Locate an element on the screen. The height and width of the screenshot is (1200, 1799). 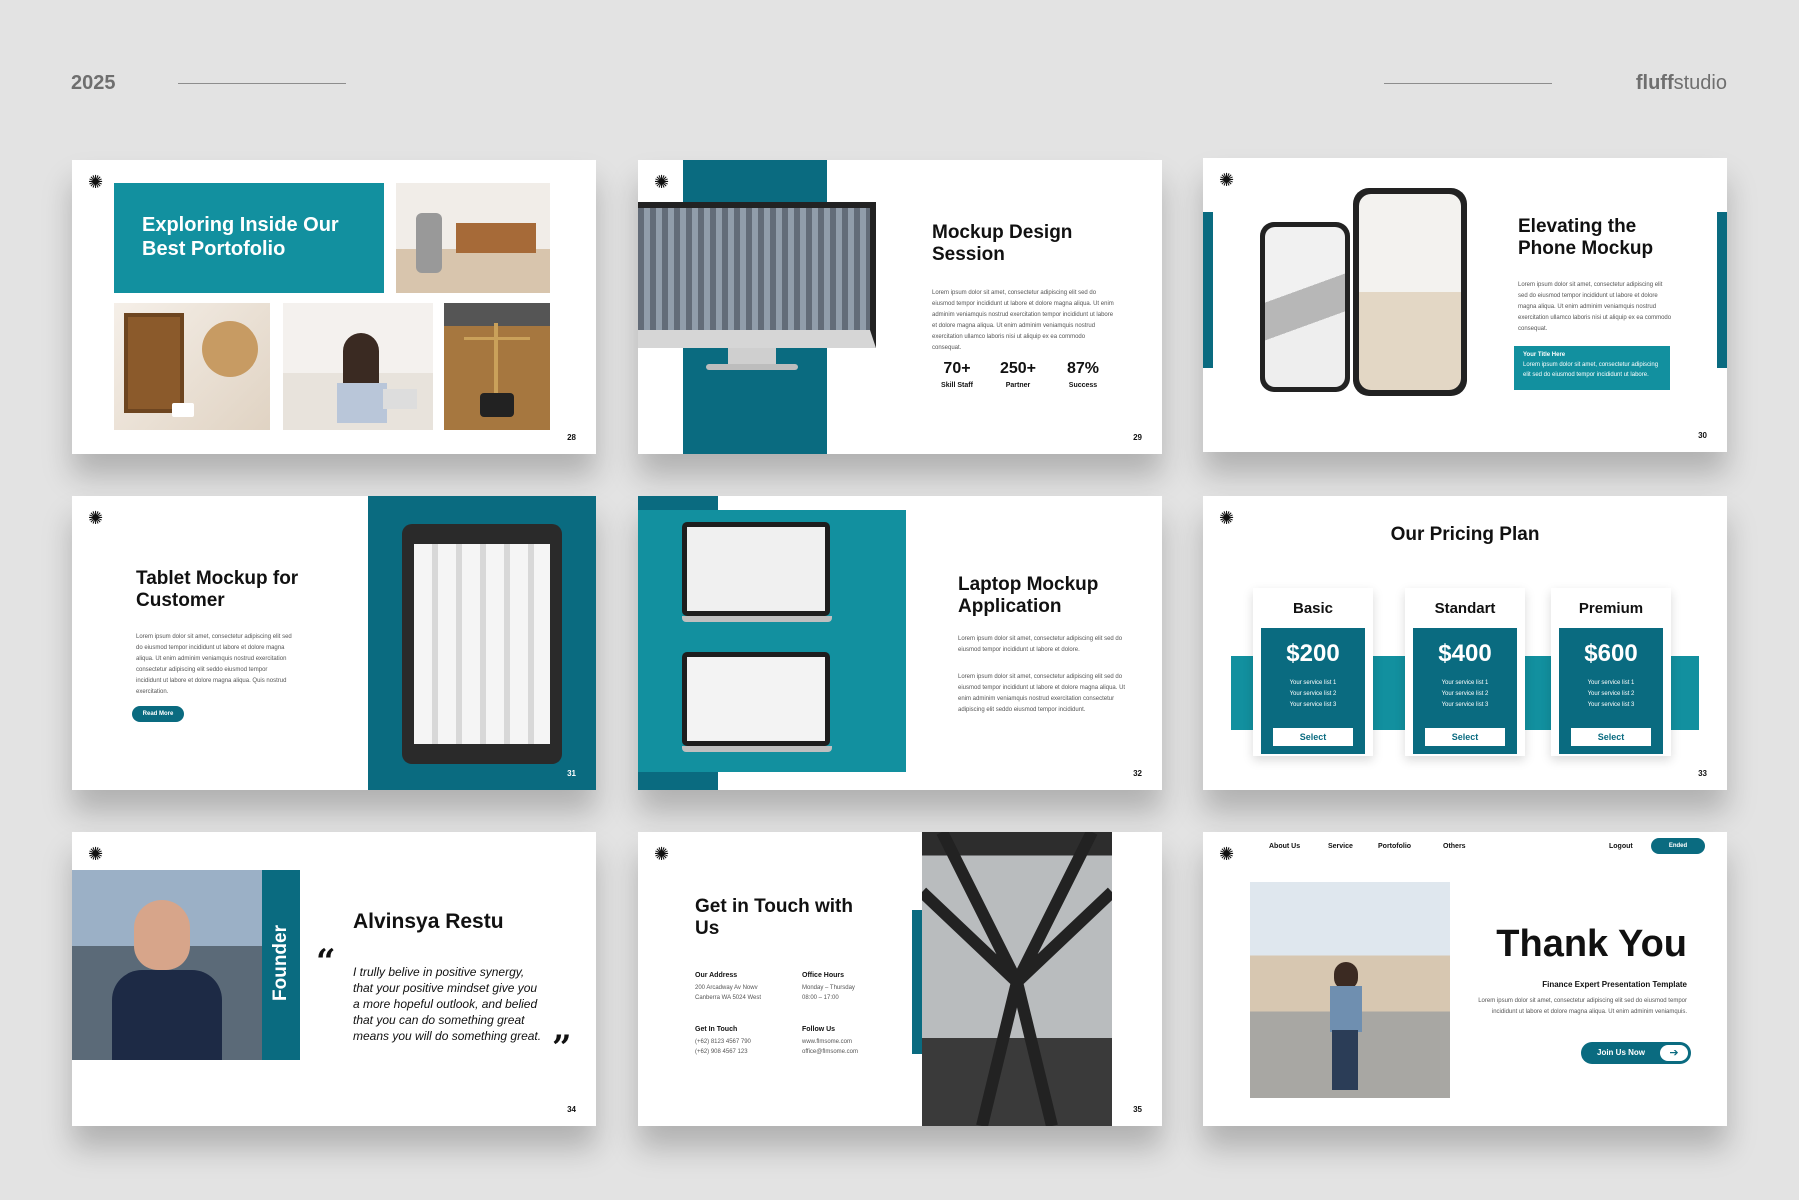
justice-scale-photo is located at coordinates (497, 366).